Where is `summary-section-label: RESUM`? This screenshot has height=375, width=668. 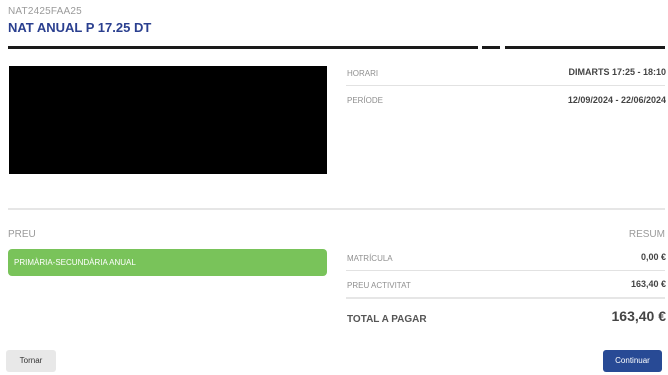
summary-section-label: RESUM is located at coordinates (646, 234).